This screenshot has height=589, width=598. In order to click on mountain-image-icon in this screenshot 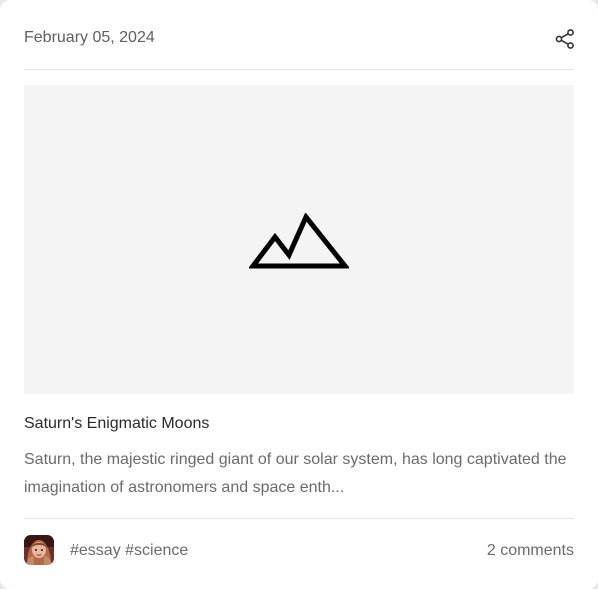, I will do `click(299, 241)`.